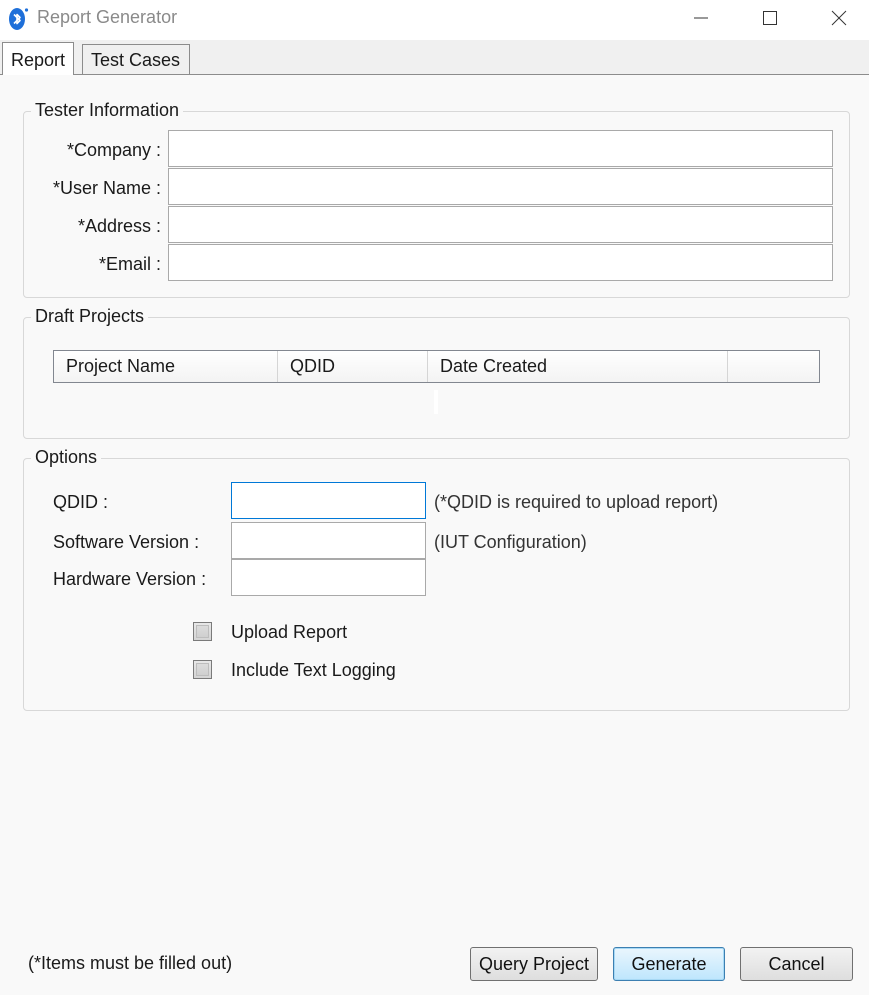 The height and width of the screenshot is (995, 869). Describe the element at coordinates (436, 402) in the screenshot. I see `table-resize-marker` at that location.